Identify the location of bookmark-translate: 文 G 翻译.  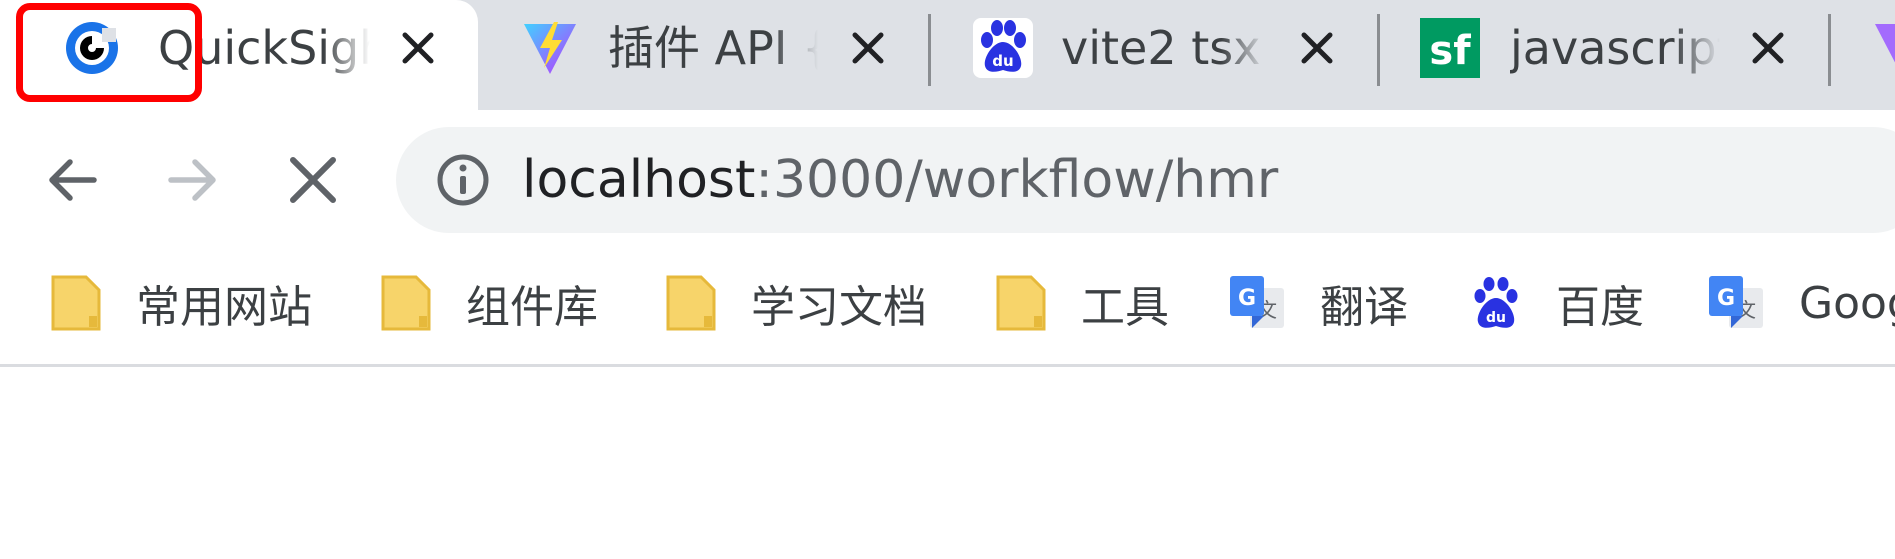
(1318, 303).